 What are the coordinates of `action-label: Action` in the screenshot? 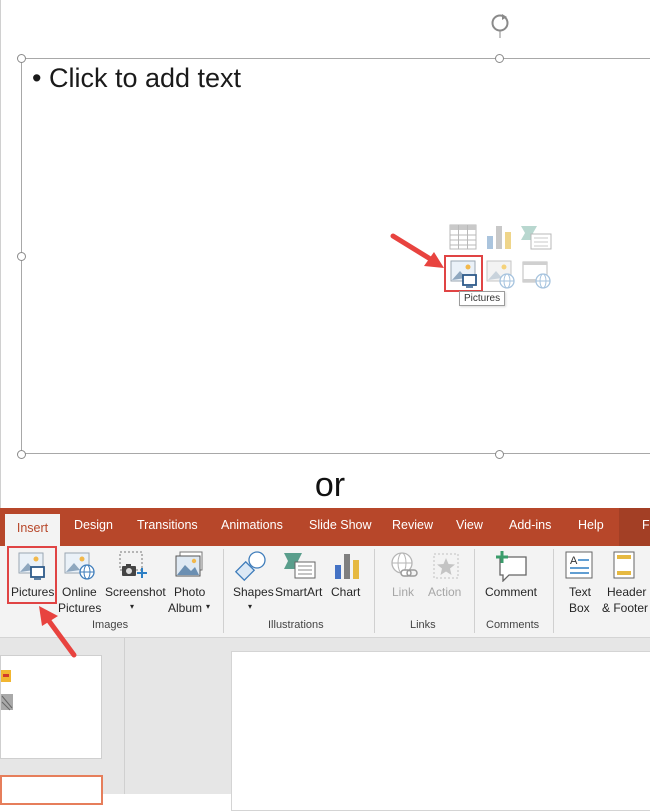 It's located at (445, 592).